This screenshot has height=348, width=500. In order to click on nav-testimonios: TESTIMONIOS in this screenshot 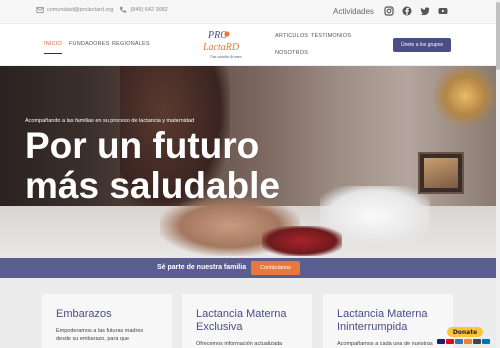, I will do `click(331, 36)`.